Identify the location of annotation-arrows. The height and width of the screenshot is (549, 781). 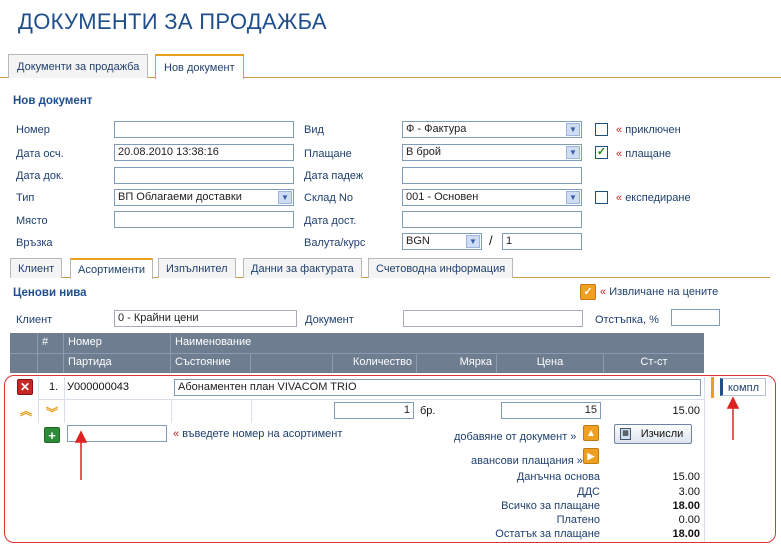
(407, 438).